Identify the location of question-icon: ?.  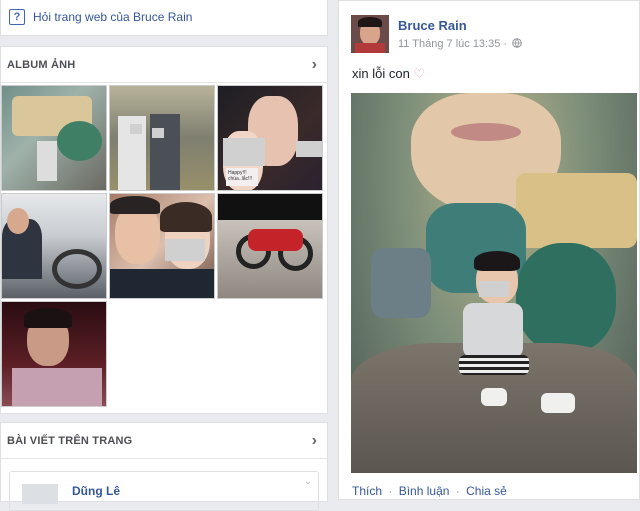
(17, 17).